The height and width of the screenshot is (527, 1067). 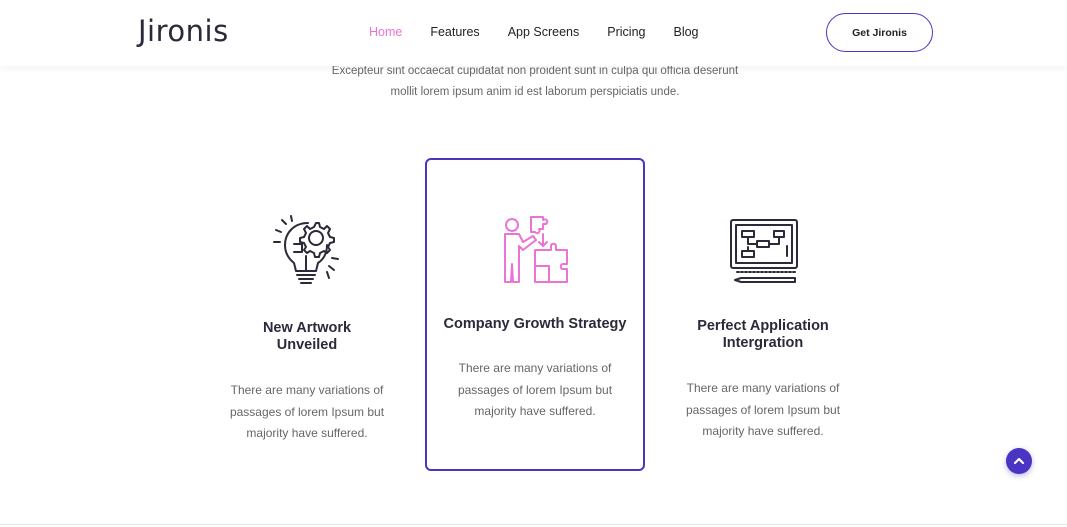 I want to click on main-nav: Home Features App Screens Pricing Blog, so click(x=534, y=32).